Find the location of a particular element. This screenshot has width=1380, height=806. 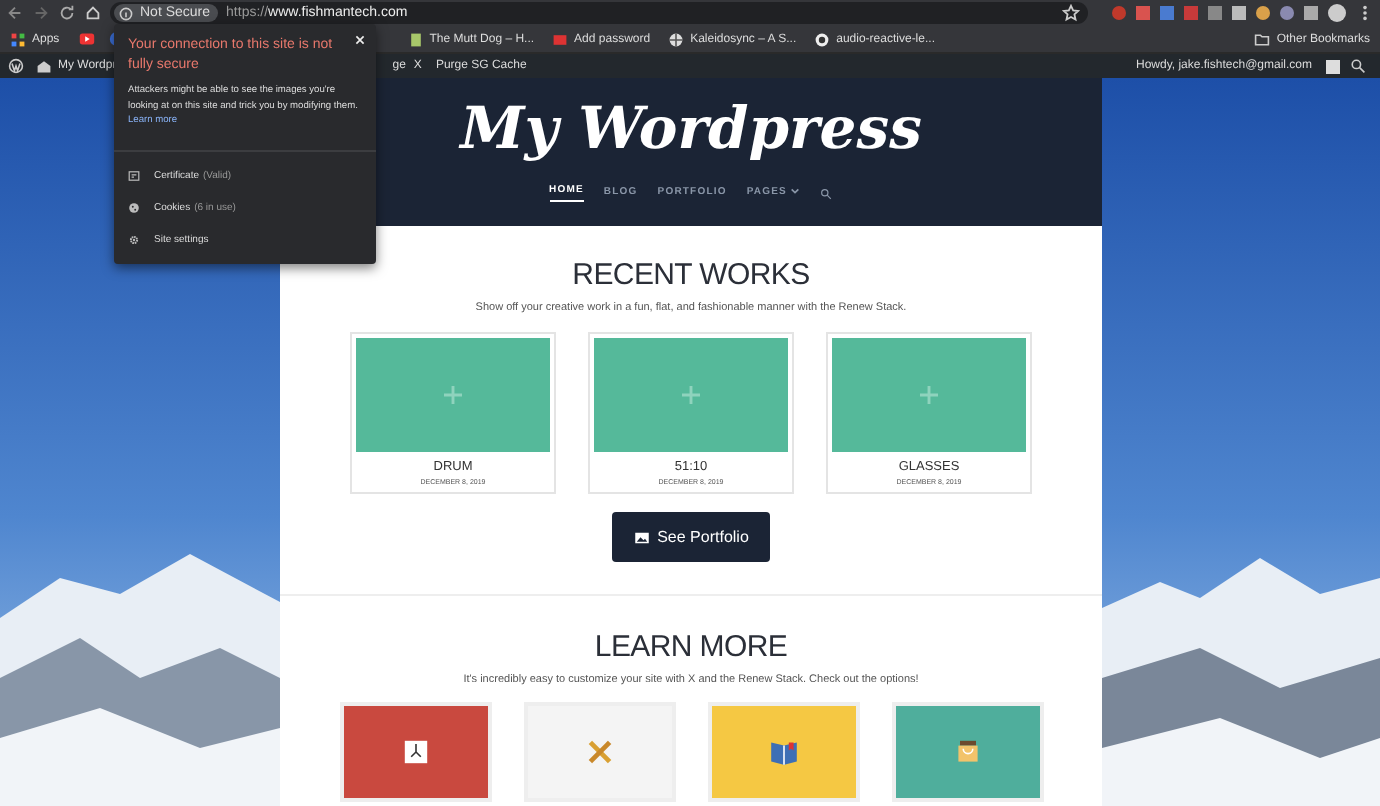

page-icon is located at coordinates (415, 39).